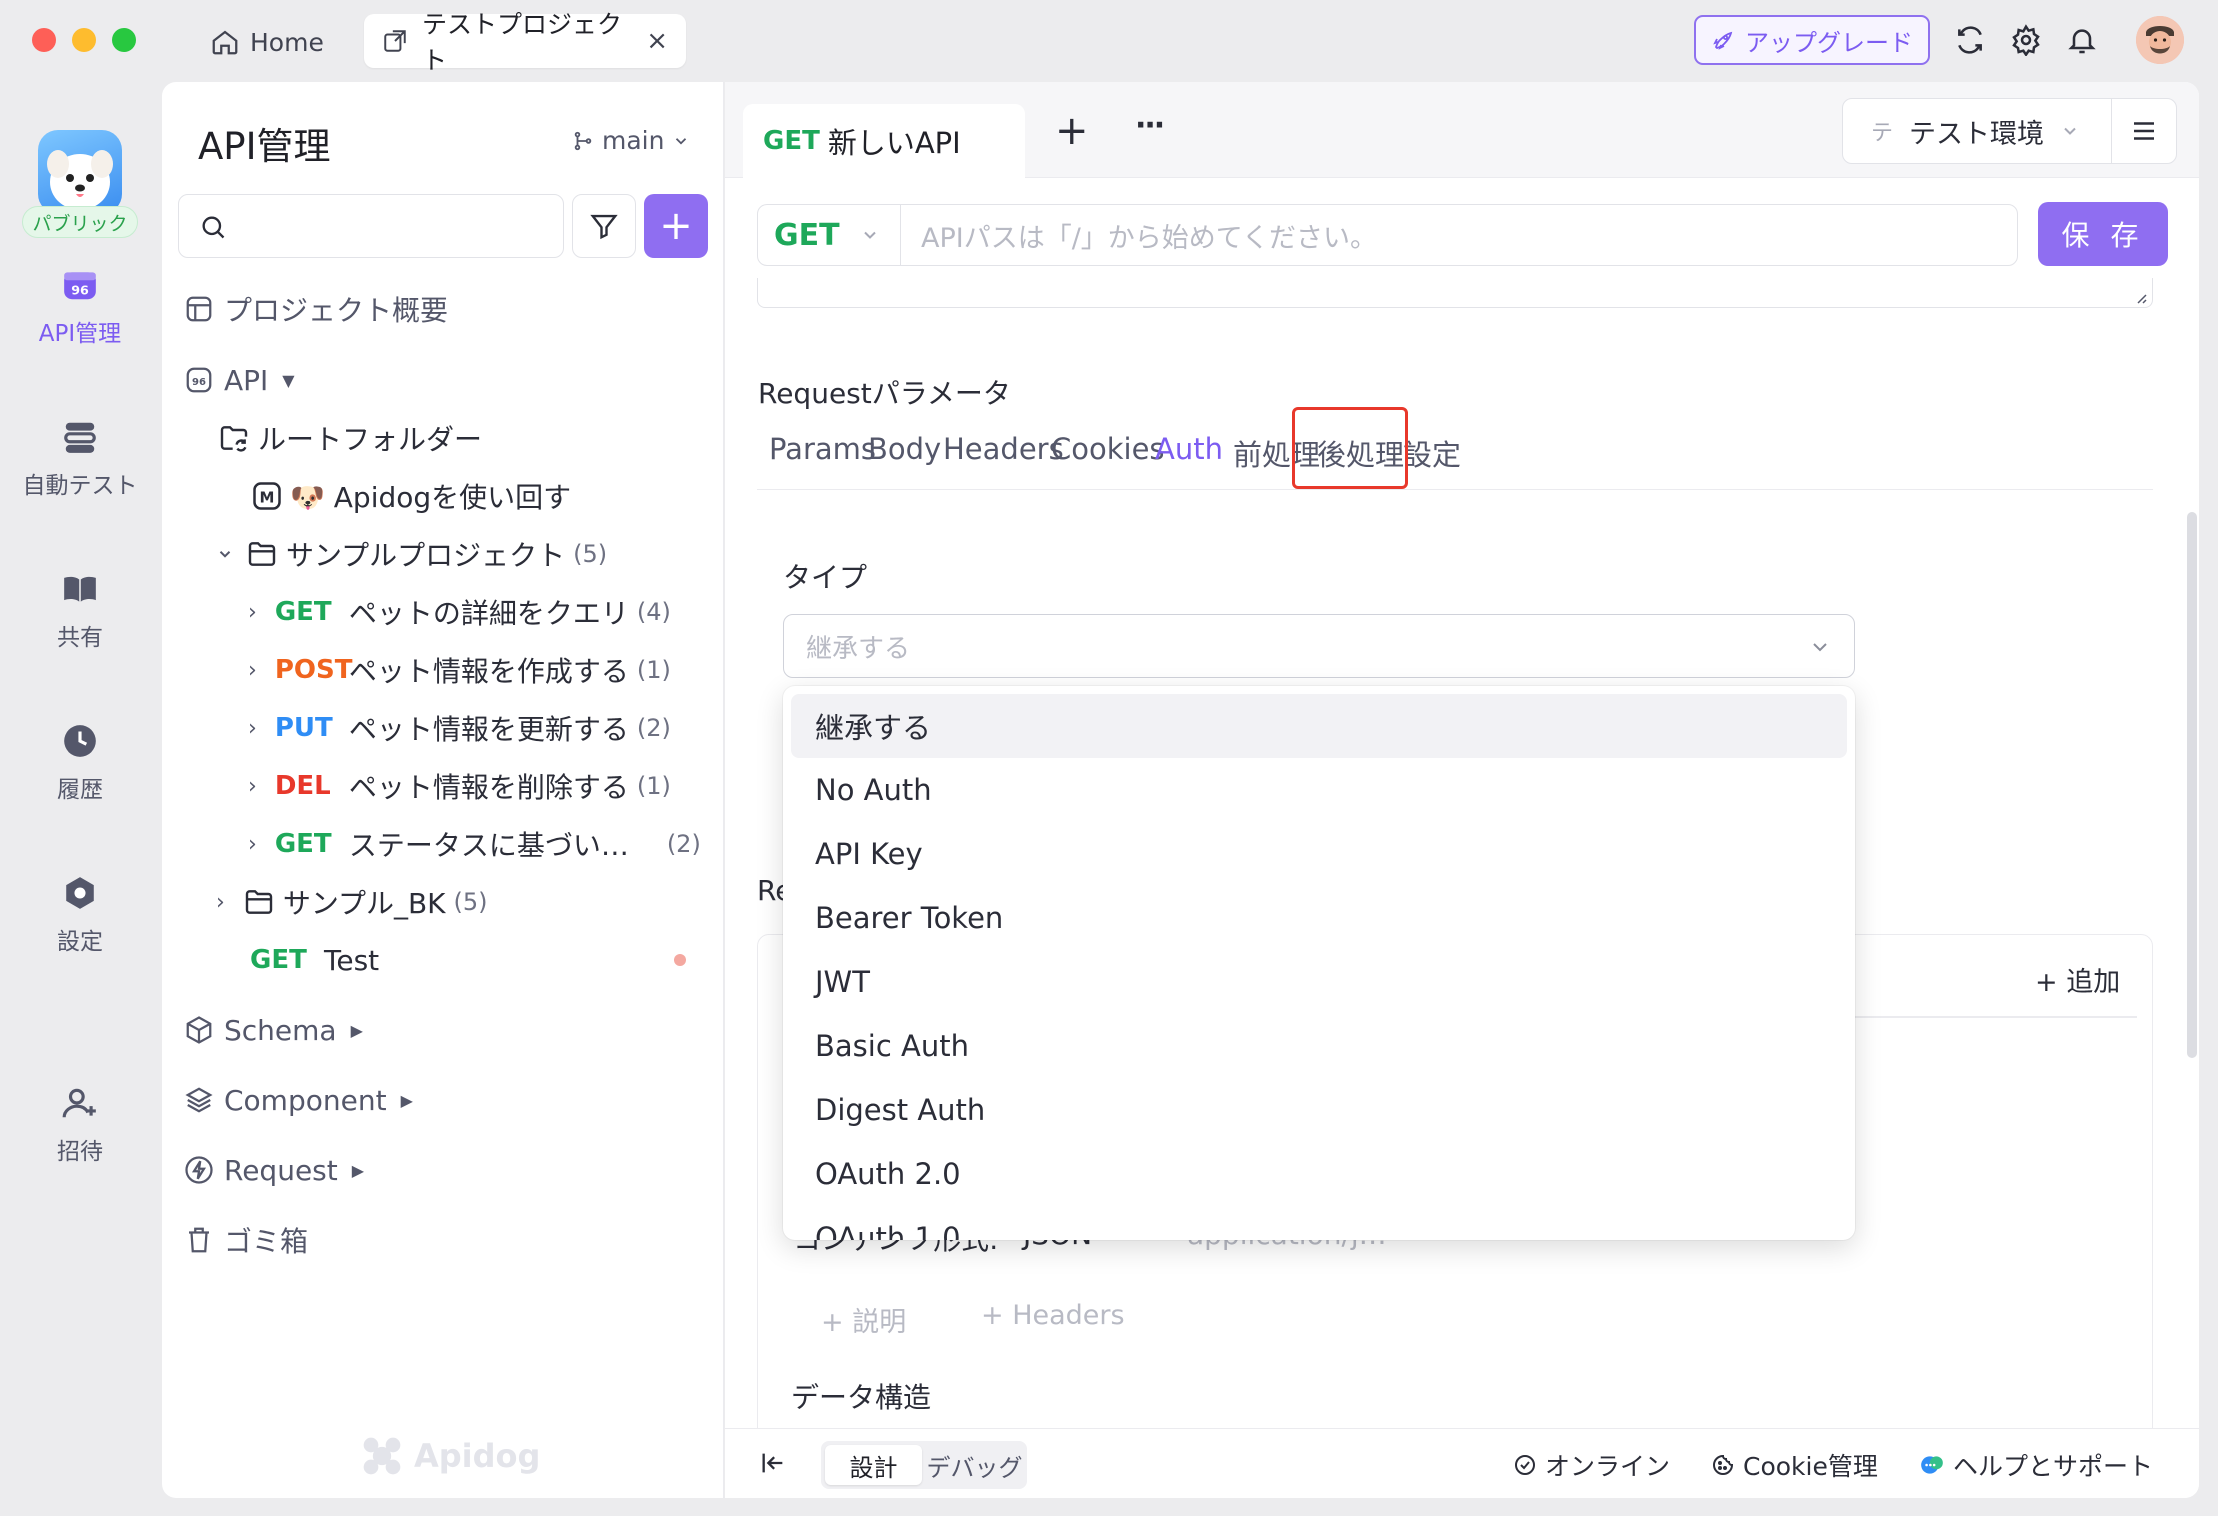  Describe the element at coordinates (2160, 40) in the screenshot. I see `user-avatar` at that location.